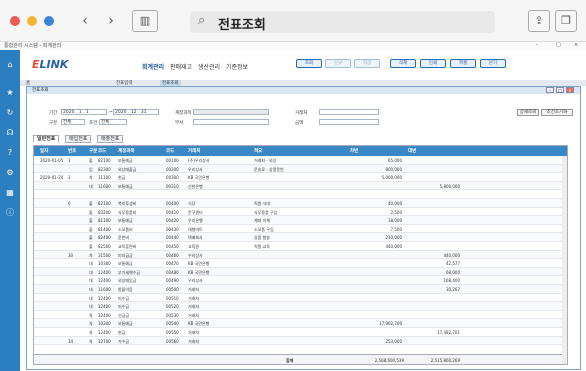 The height and width of the screenshot is (371, 586). What do you see at coordinates (10, 173) in the screenshot?
I see `settings-icon: ⚙` at bounding box center [10, 173].